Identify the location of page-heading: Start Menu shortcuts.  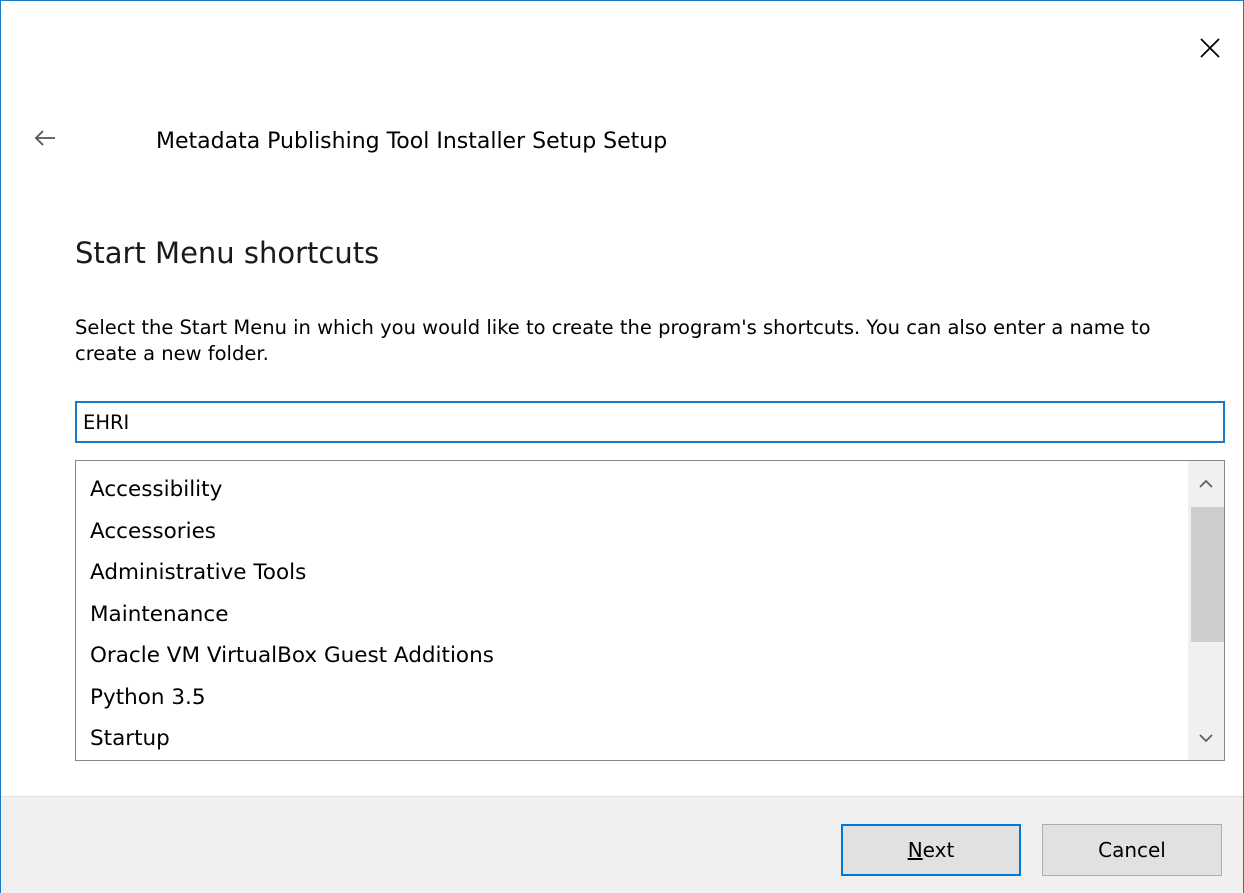
(227, 253).